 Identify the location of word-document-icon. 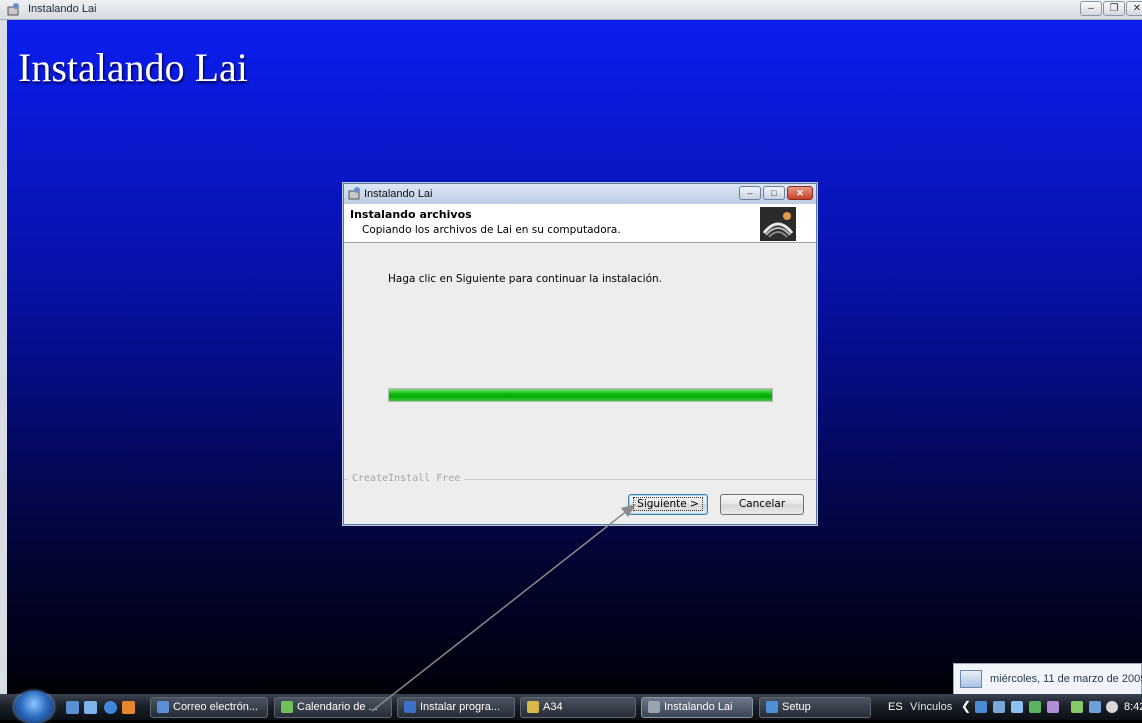
(410, 707).